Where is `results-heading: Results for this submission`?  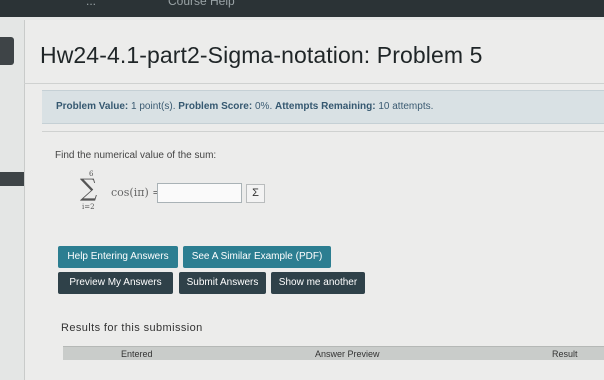
results-heading: Results for this submission is located at coordinates (132, 328).